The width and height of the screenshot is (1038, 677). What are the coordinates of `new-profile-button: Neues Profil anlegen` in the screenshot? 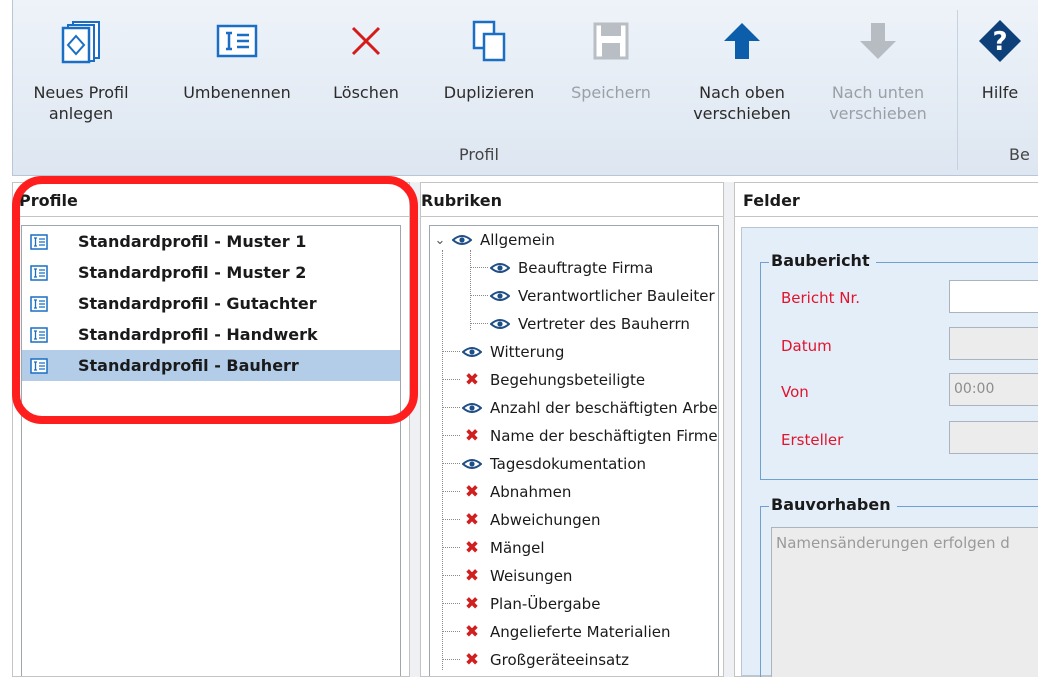 It's located at (81, 70).